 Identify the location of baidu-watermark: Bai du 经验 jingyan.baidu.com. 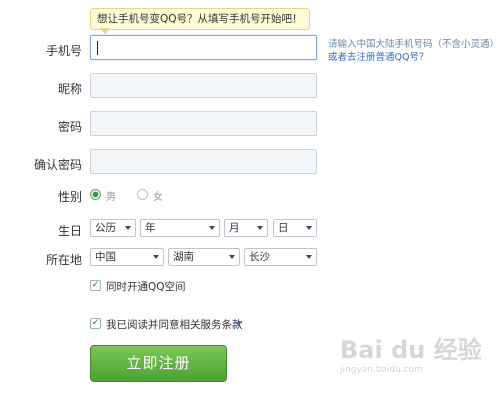
(415, 360).